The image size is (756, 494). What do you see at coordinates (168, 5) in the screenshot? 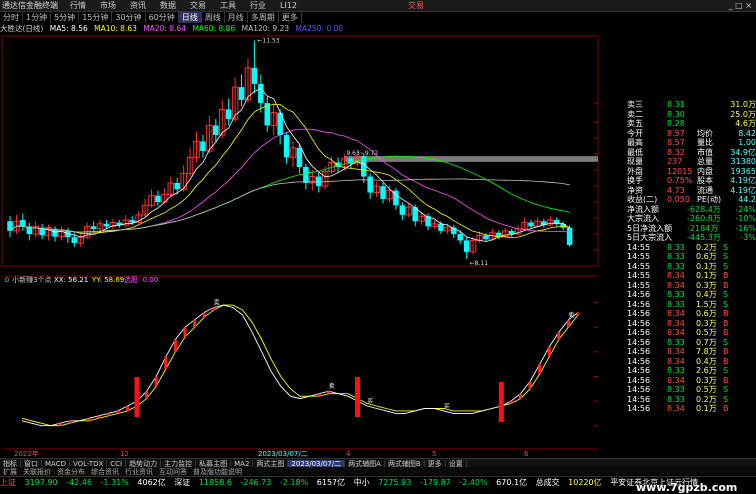
I see `menu-item: 数据` at bounding box center [168, 5].